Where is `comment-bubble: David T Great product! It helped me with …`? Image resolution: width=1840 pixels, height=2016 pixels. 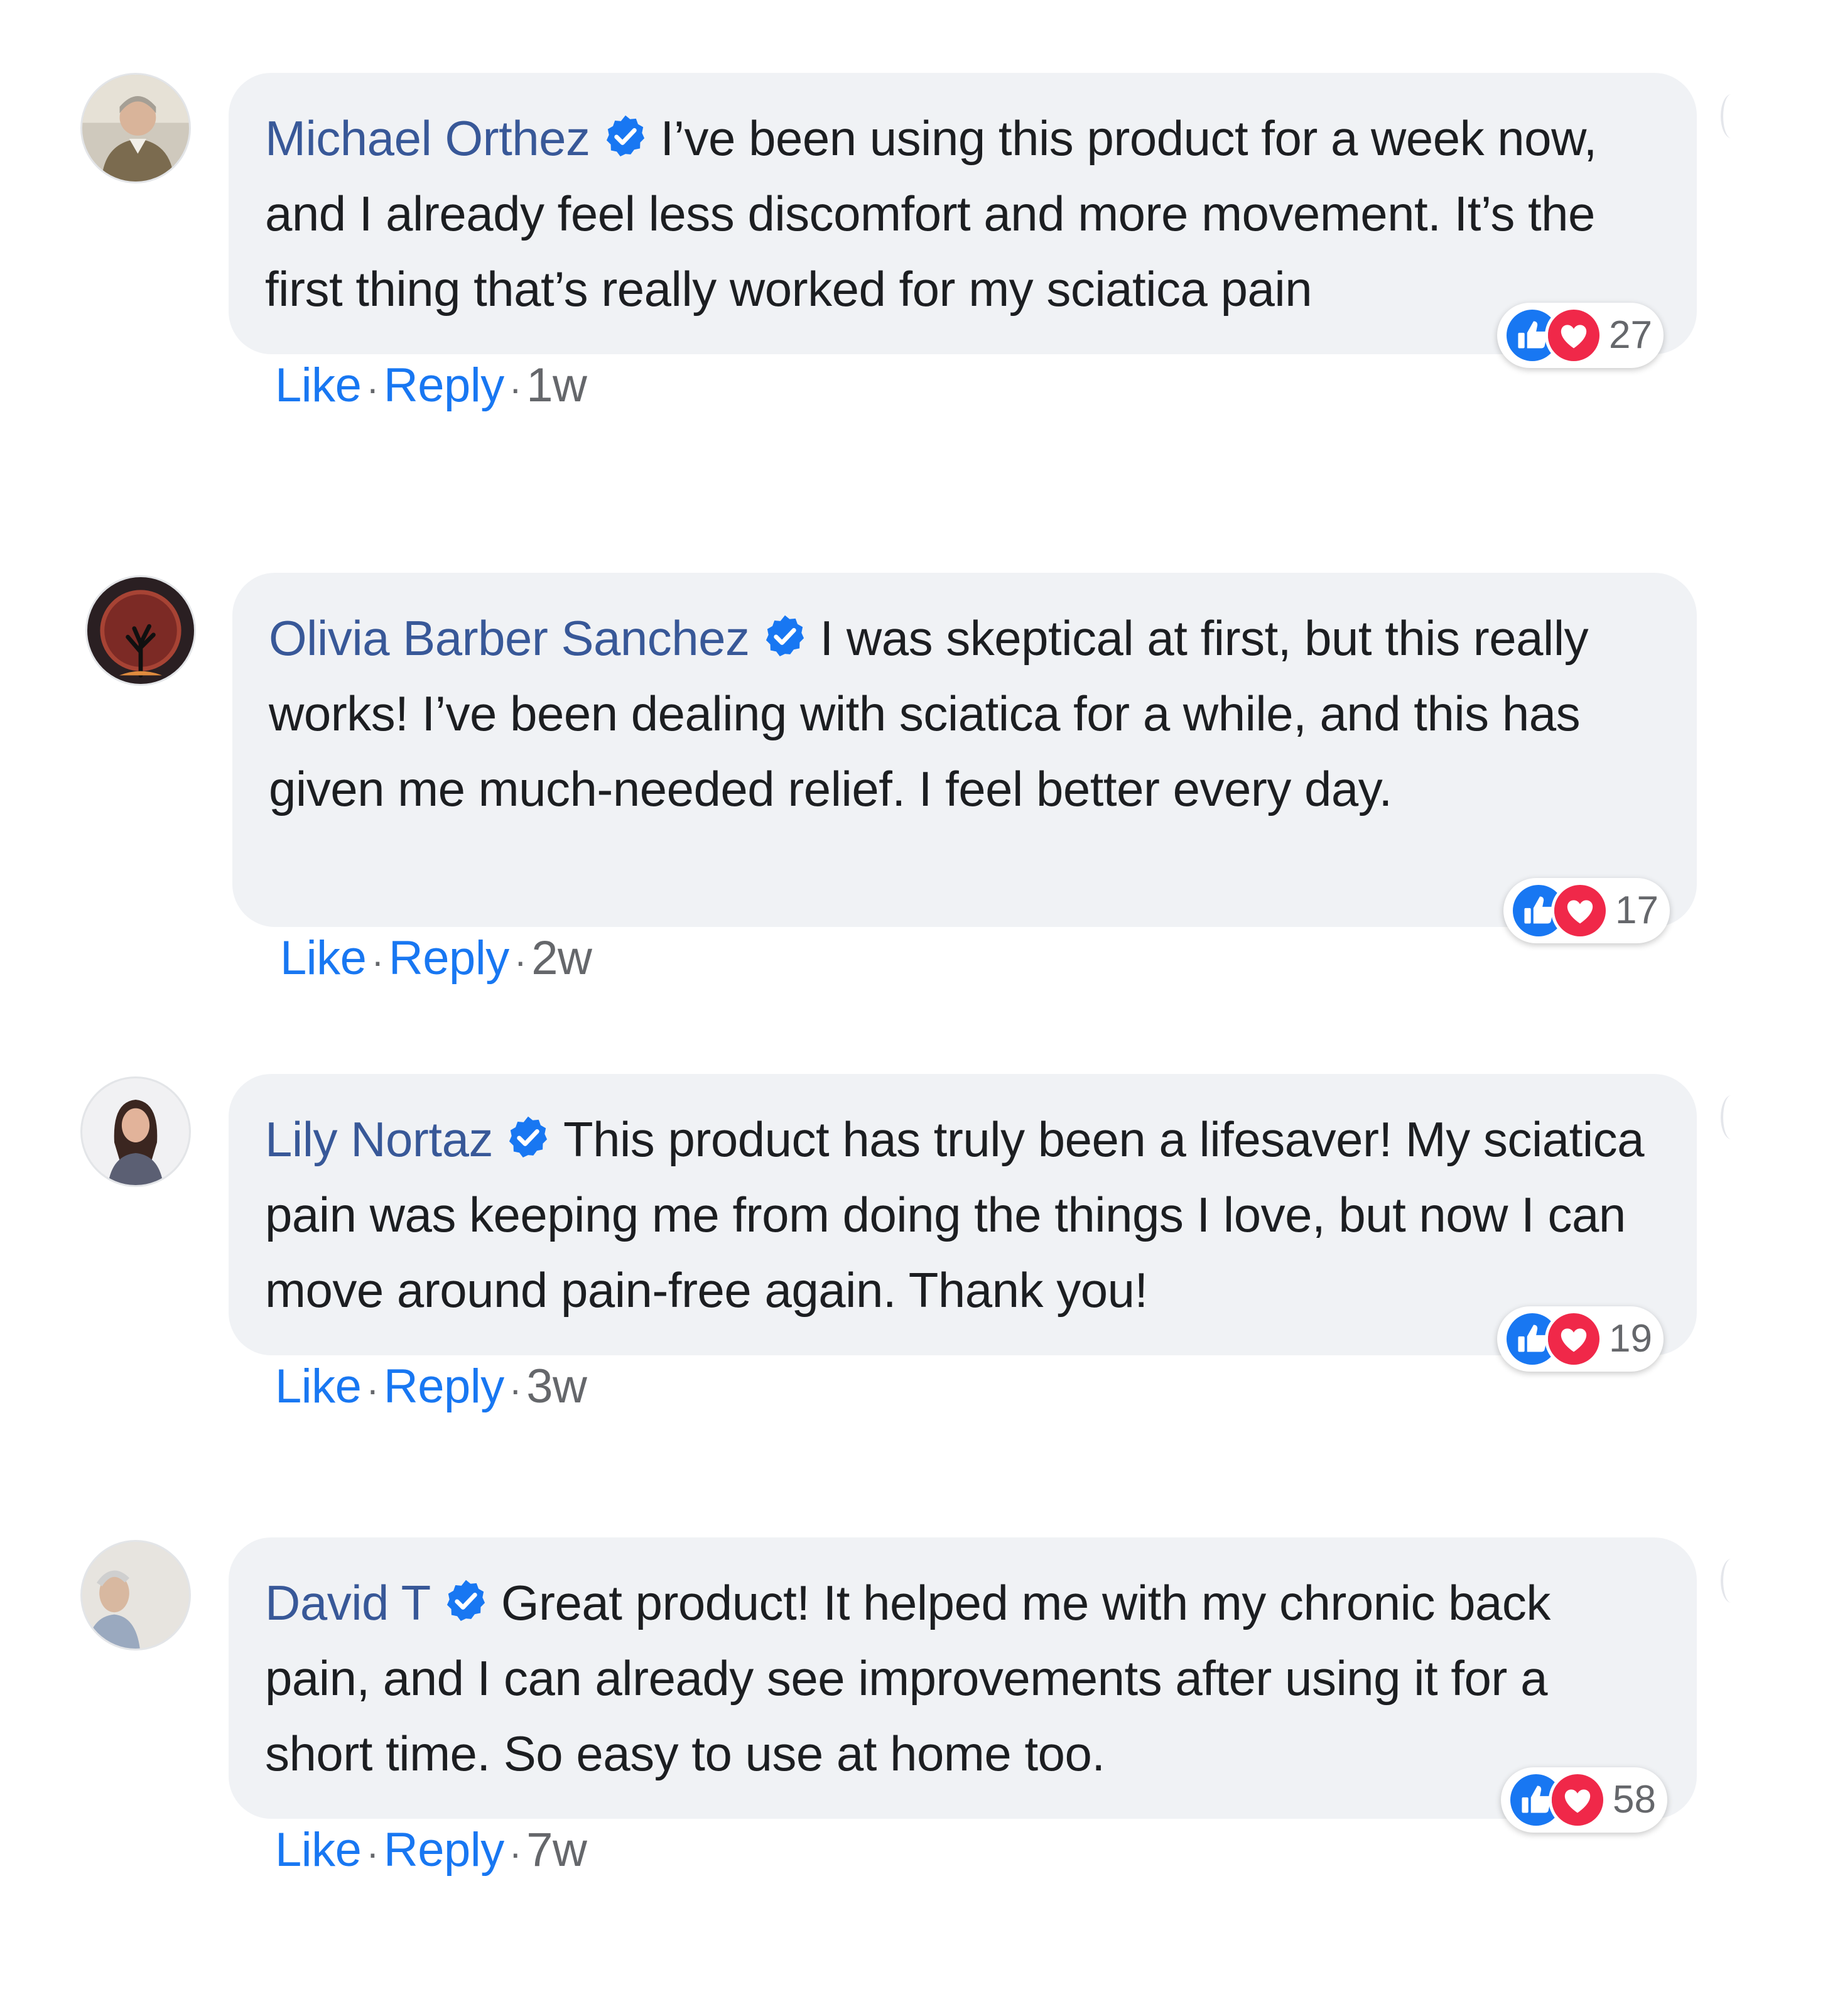
comment-bubble: David T Great product! It helped me with … is located at coordinates (963, 1678).